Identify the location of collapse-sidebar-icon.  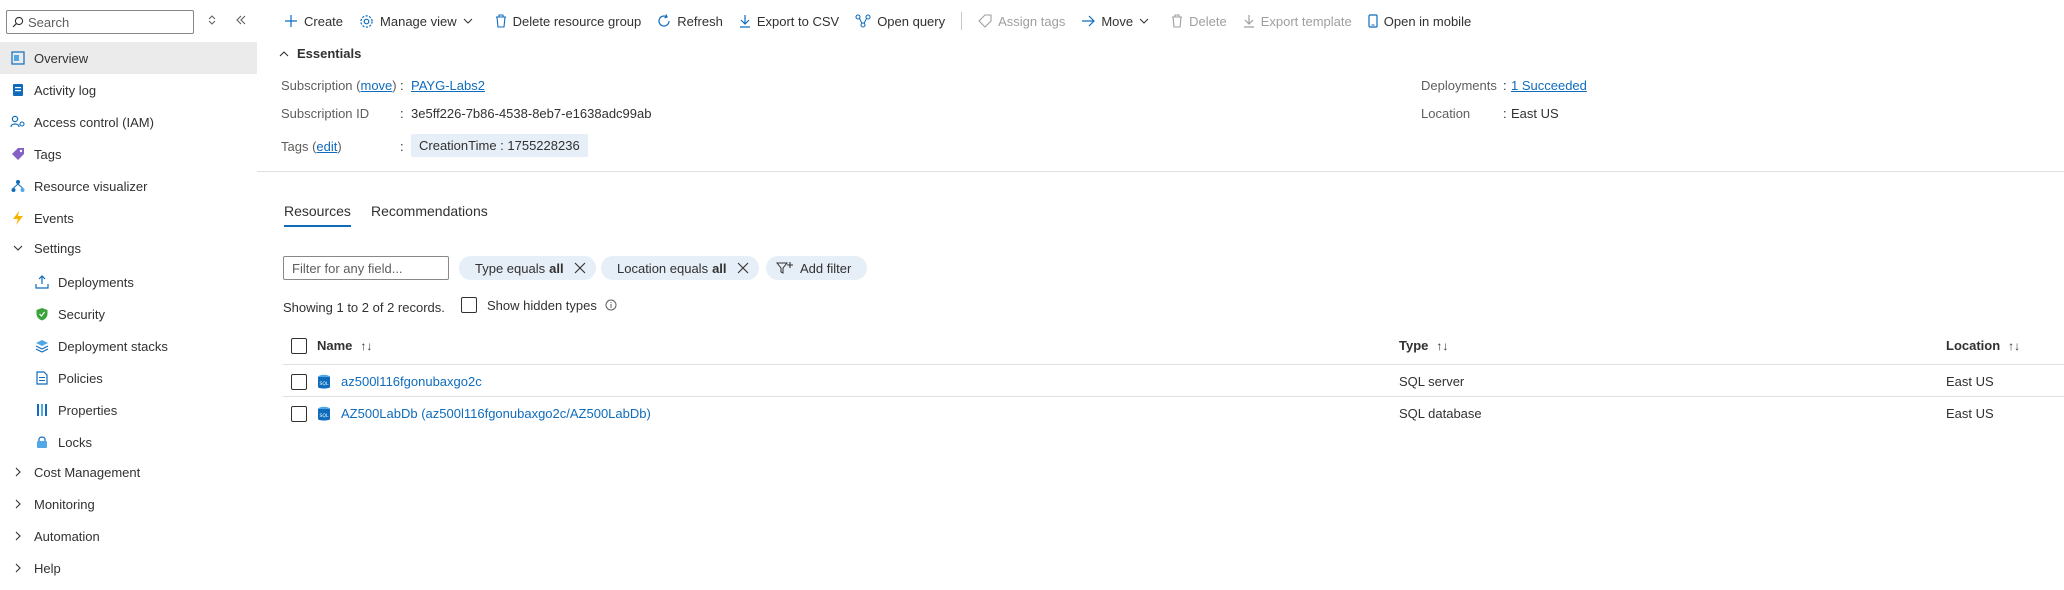
(241, 21).